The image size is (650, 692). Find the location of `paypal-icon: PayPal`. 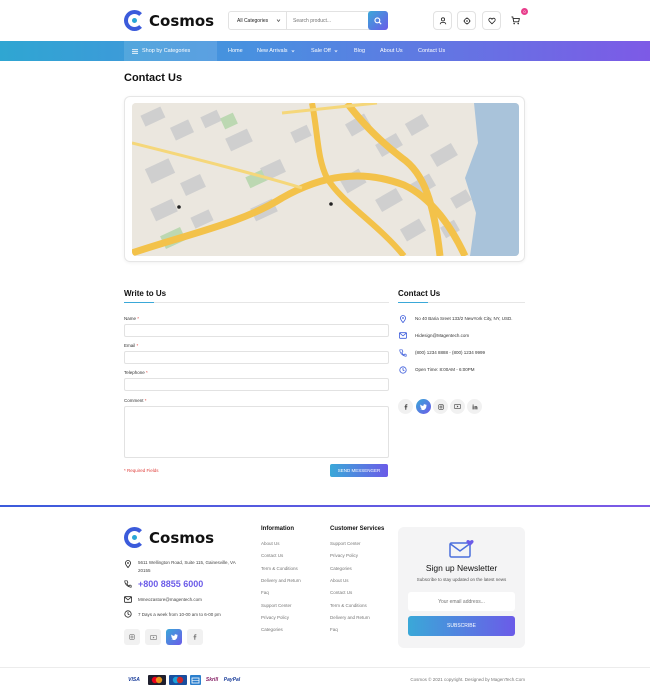

paypal-icon: PayPal is located at coordinates (232, 680).